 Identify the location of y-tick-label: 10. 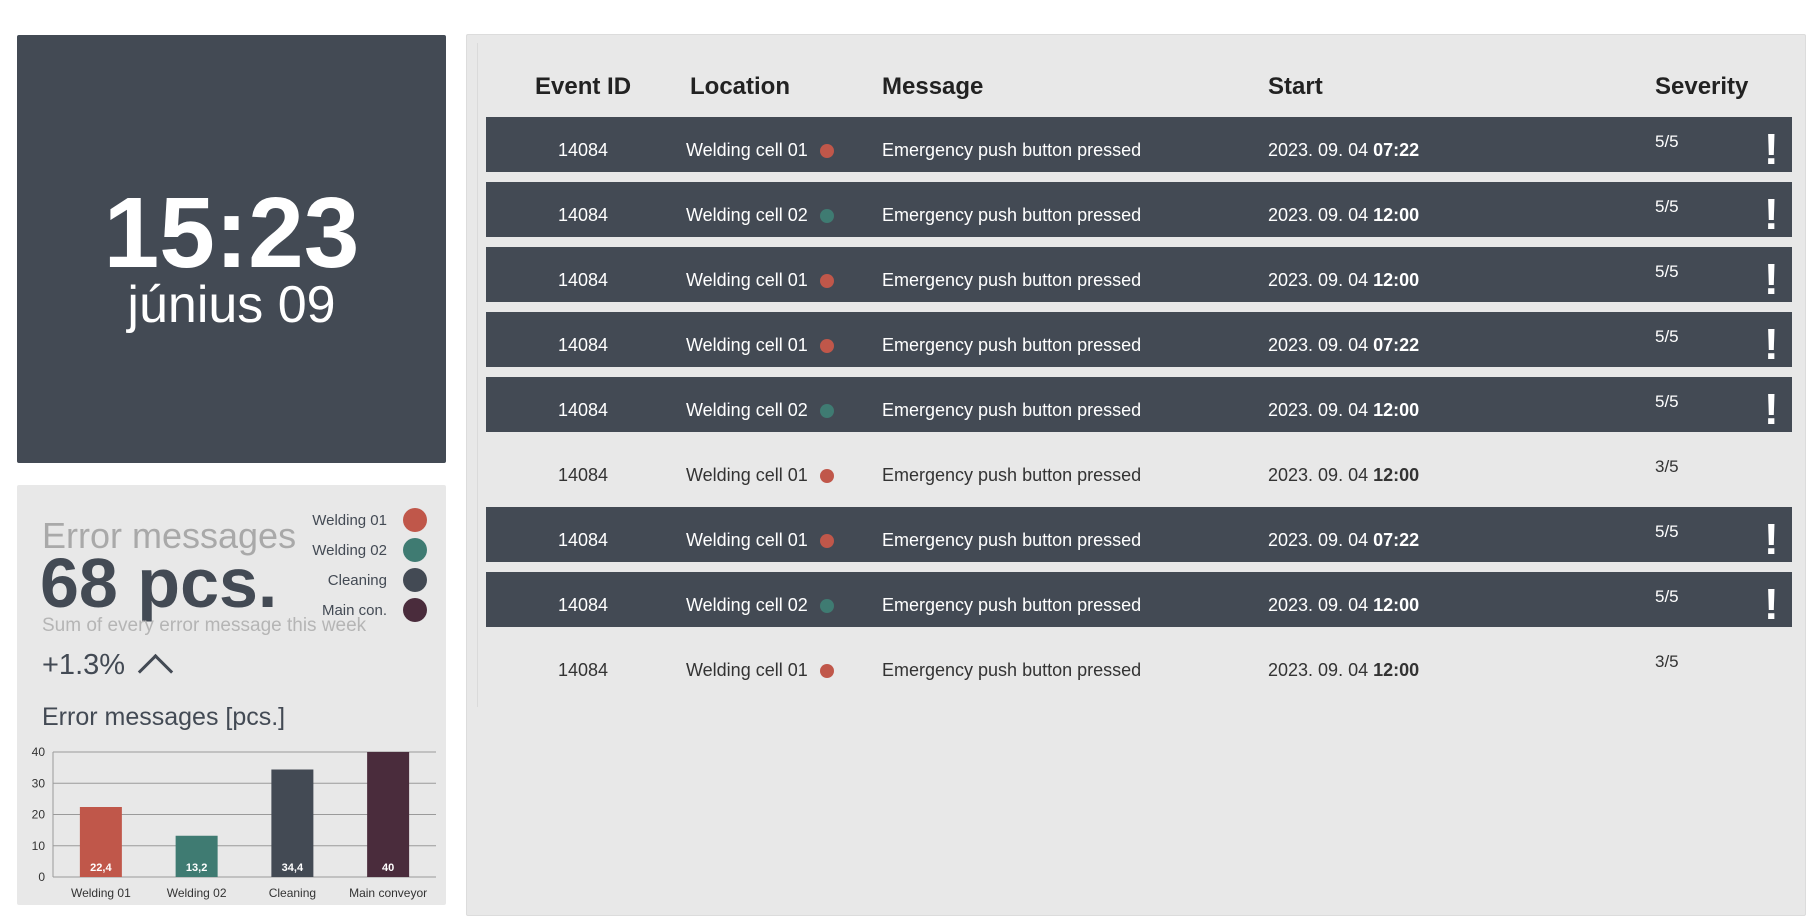
(39, 846).